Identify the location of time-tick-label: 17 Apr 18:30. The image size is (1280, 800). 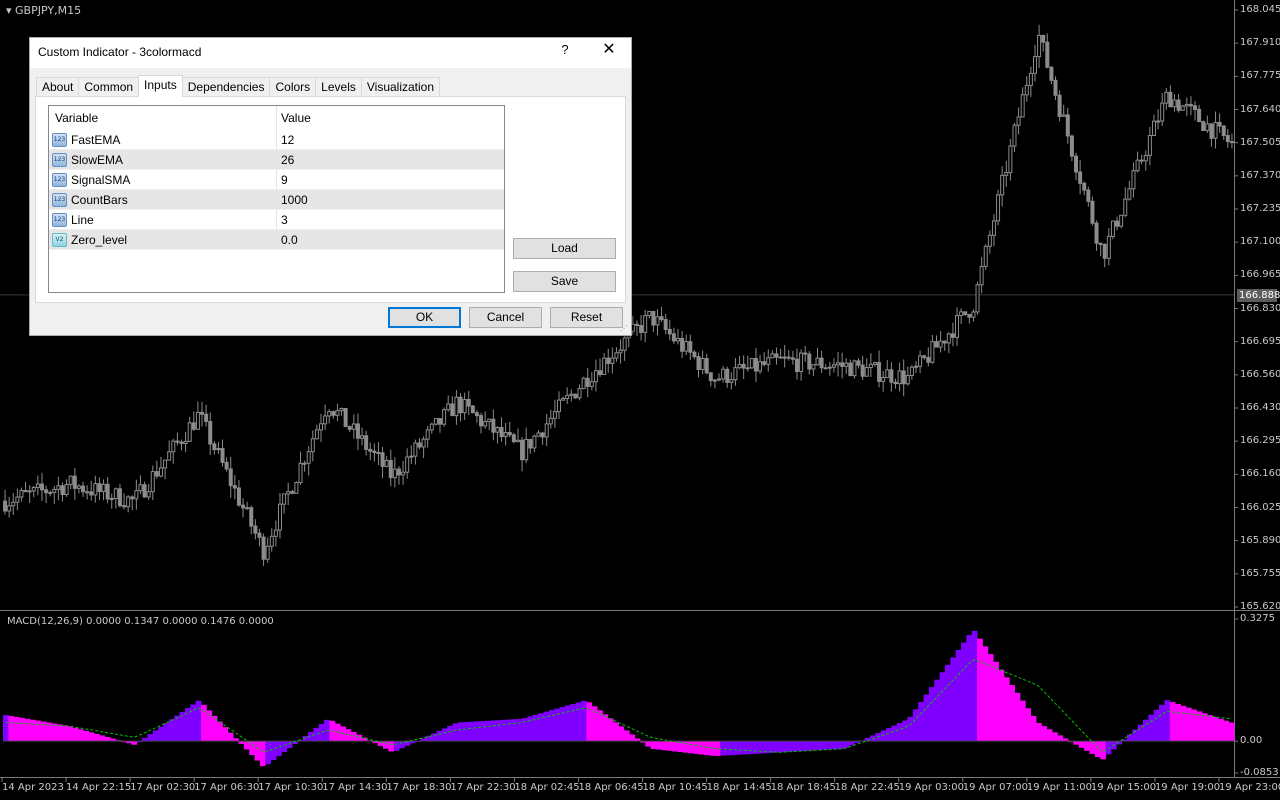
(419, 787).